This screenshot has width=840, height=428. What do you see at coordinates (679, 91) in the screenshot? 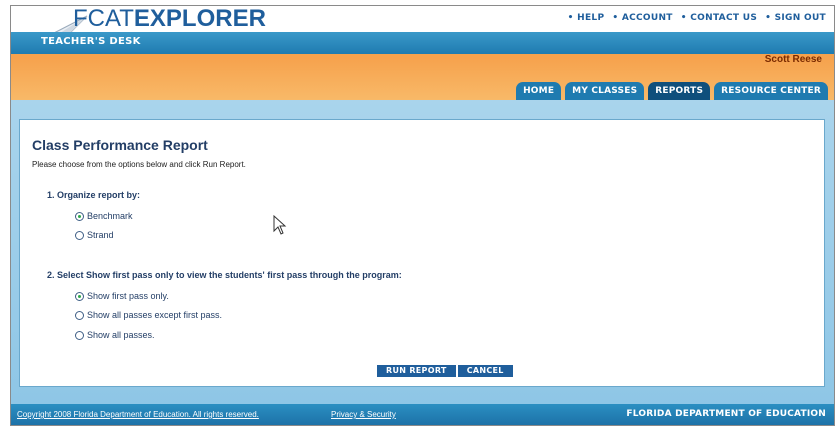
I see `tab-reports: REPORTS` at bounding box center [679, 91].